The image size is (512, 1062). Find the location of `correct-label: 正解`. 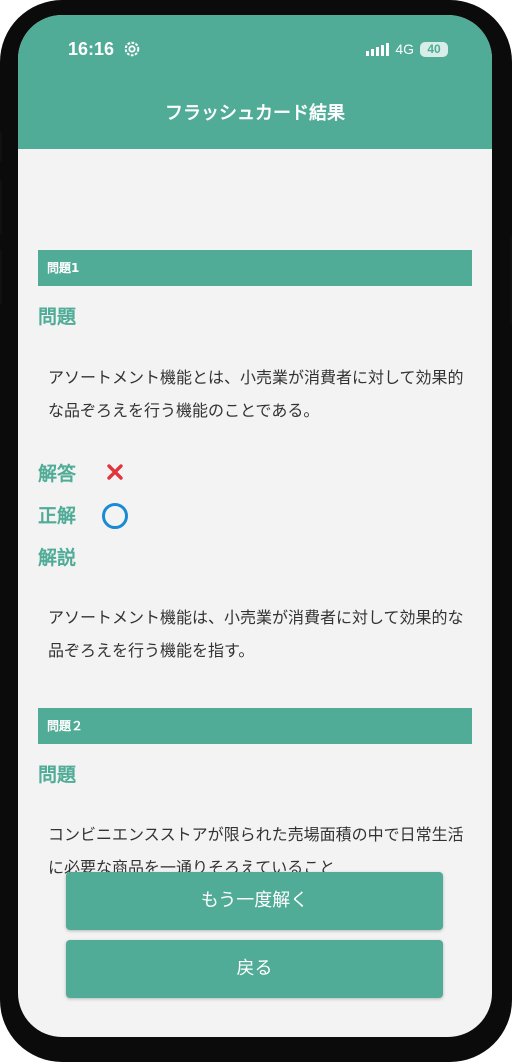

correct-label: 正解 is located at coordinates (57, 516).